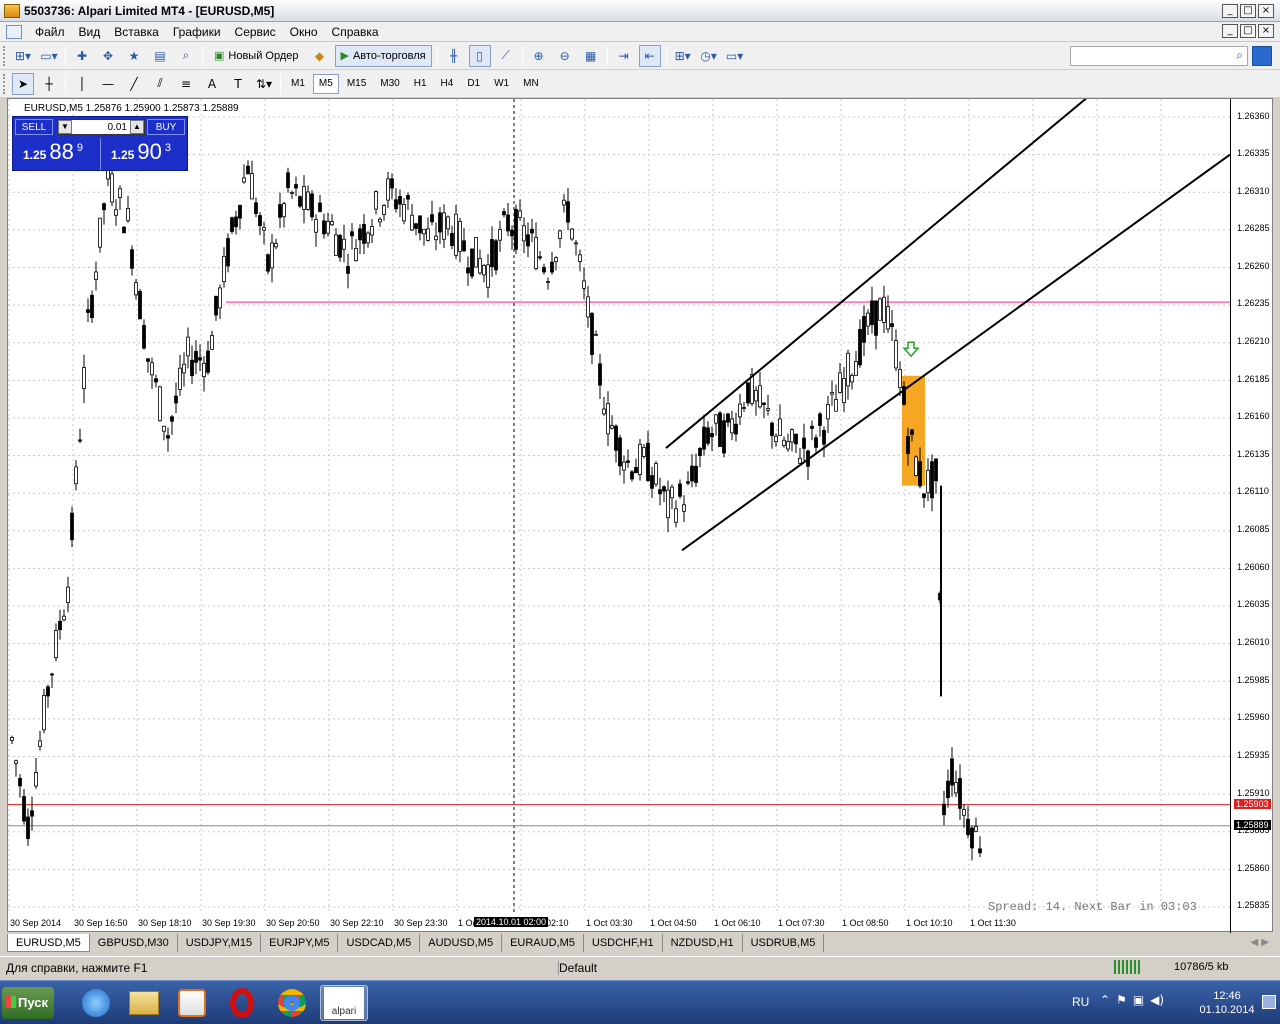  Describe the element at coordinates (134, 56) in the screenshot. I see `navigator-icon: ★` at that location.